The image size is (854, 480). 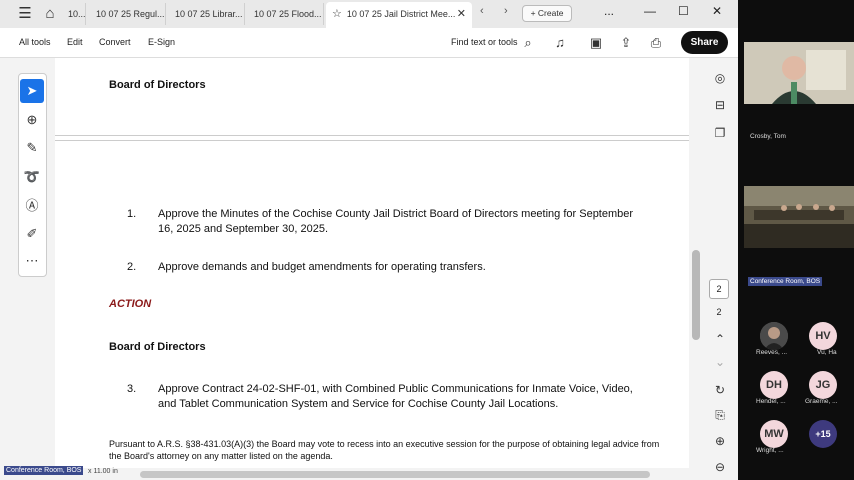 I want to click on avatar-photo, so click(x=774, y=336).